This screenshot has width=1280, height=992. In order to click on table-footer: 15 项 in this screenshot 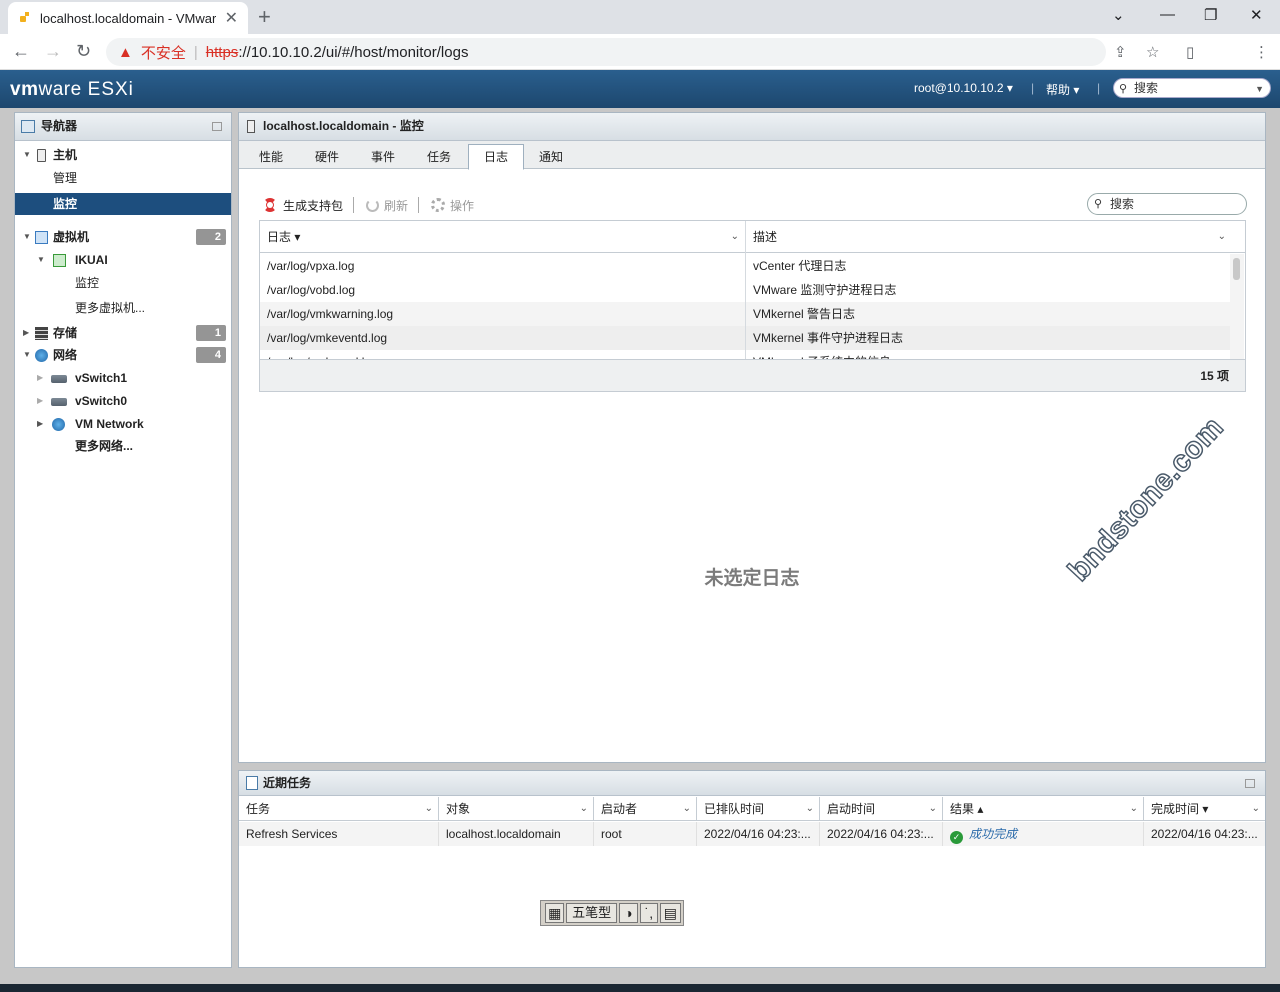, I will do `click(752, 375)`.